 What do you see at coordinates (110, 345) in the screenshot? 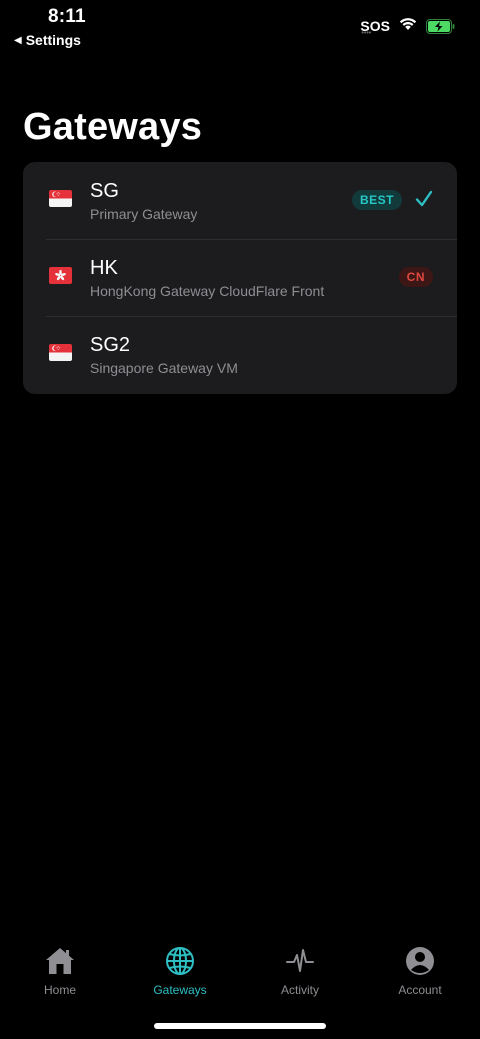
I see `gateway-name: SG2` at bounding box center [110, 345].